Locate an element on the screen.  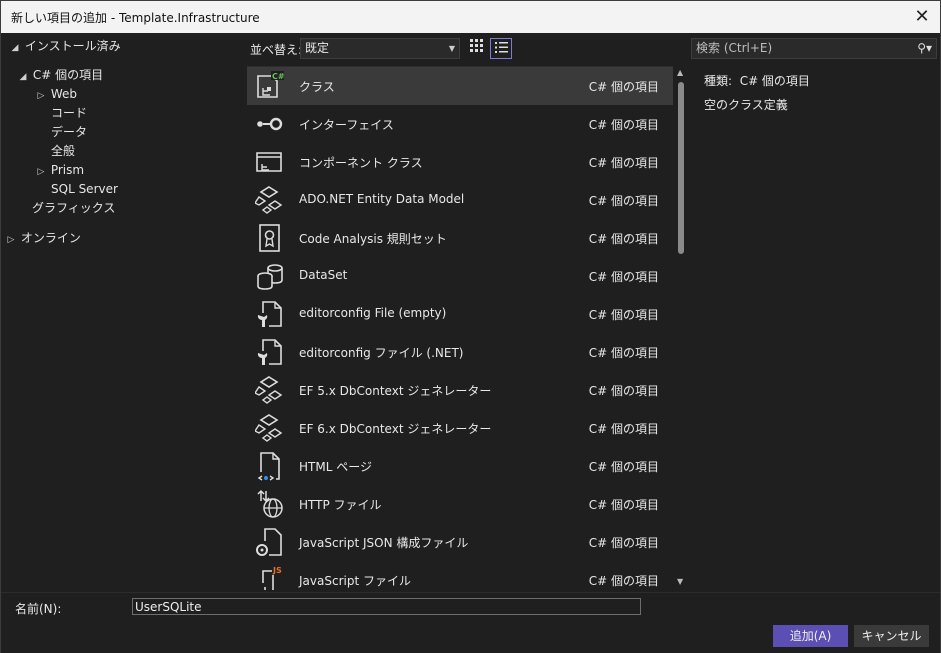
chevron-down-icon: ▼ is located at coordinates (451, 48).